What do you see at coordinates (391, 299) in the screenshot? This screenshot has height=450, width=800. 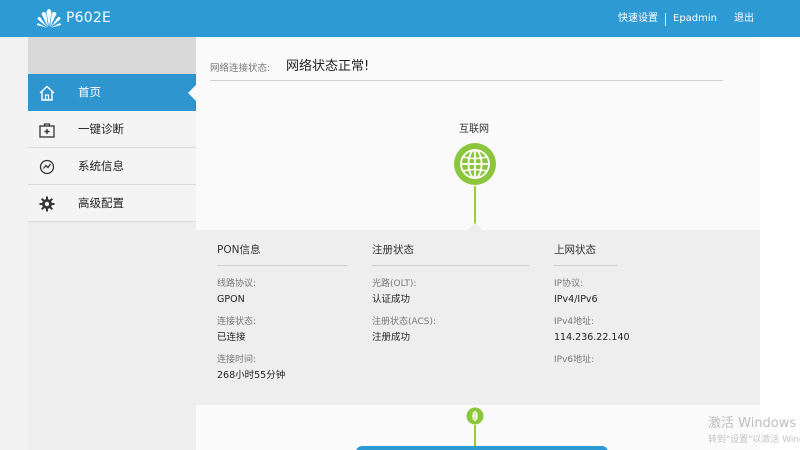 I see `field-value: 认证成功` at bounding box center [391, 299].